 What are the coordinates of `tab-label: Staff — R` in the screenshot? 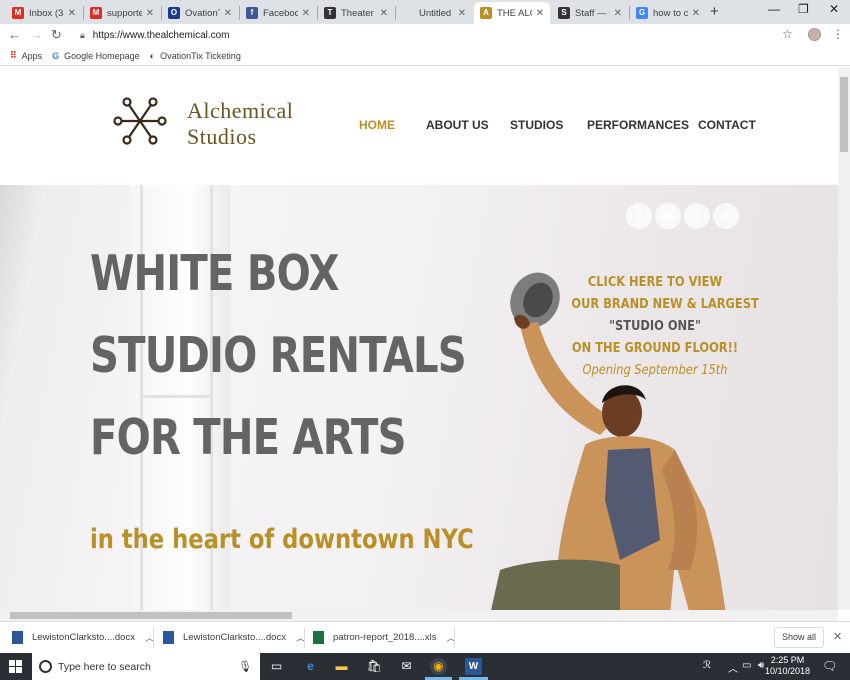 It's located at (592, 13).